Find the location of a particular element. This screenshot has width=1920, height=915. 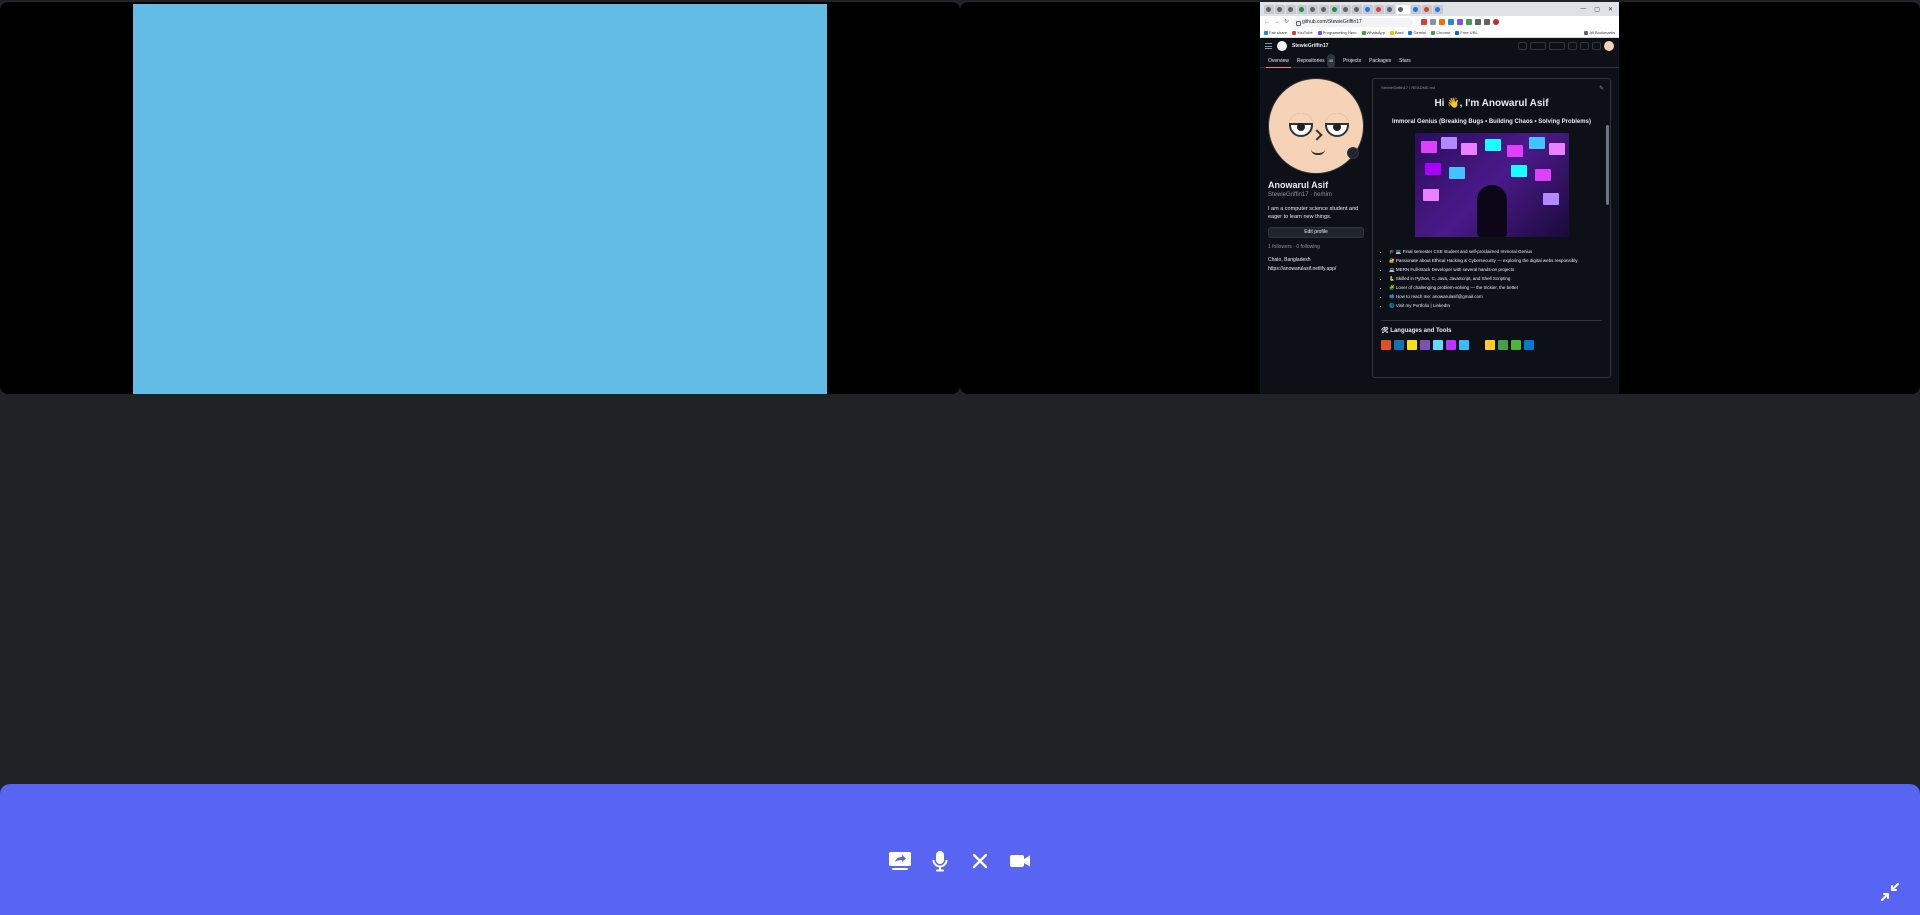

microphone-button is located at coordinates (940, 861).